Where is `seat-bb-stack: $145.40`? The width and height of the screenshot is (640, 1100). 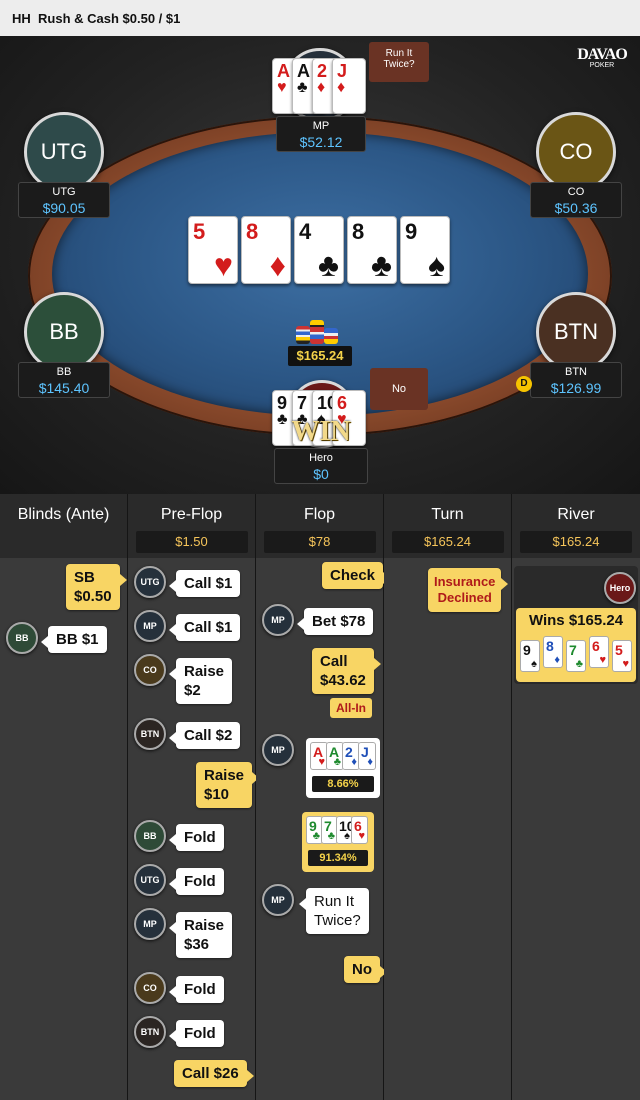 seat-bb-stack: $145.40 is located at coordinates (64, 388).